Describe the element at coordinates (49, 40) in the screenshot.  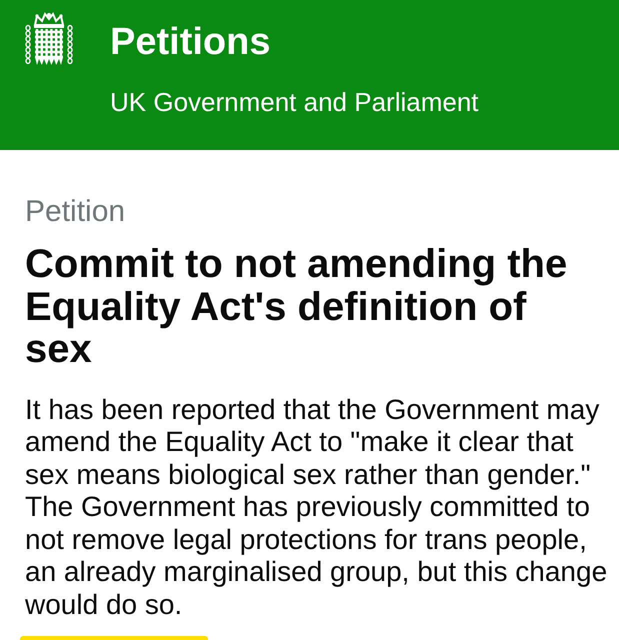
I see `portcullis-icon` at that location.